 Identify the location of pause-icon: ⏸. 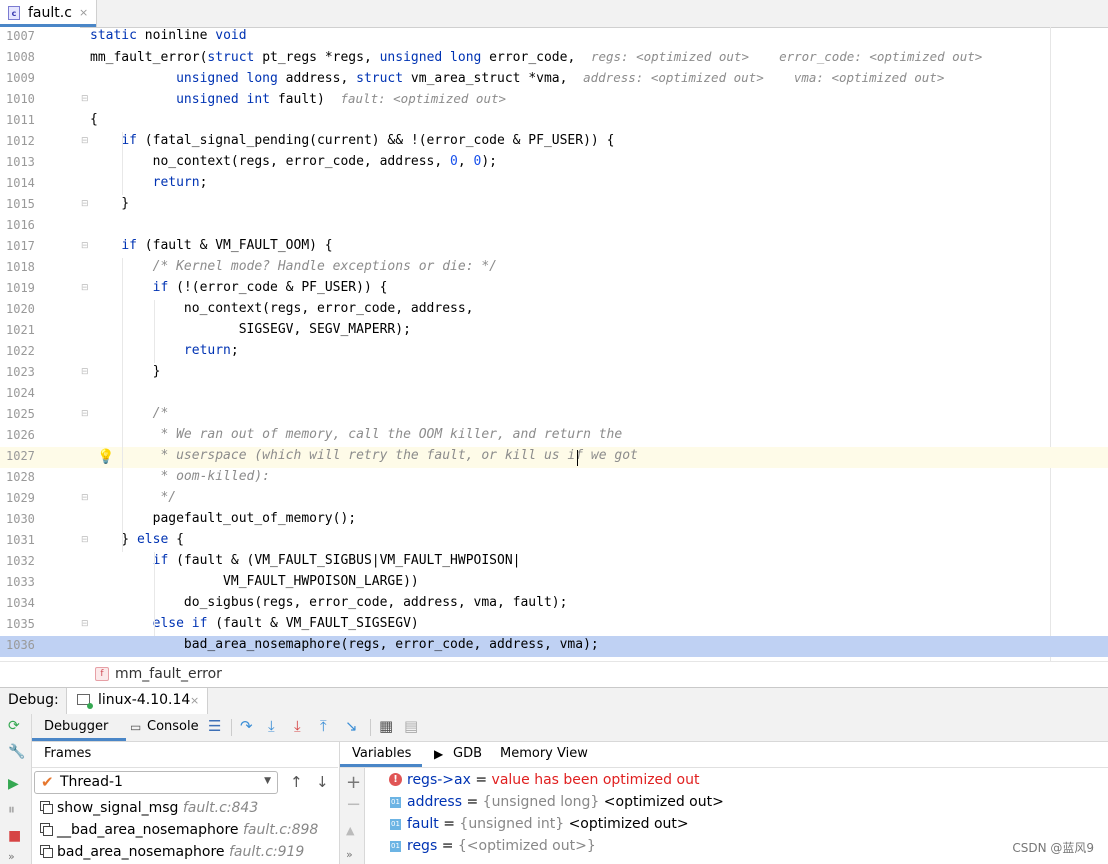
(11, 810).